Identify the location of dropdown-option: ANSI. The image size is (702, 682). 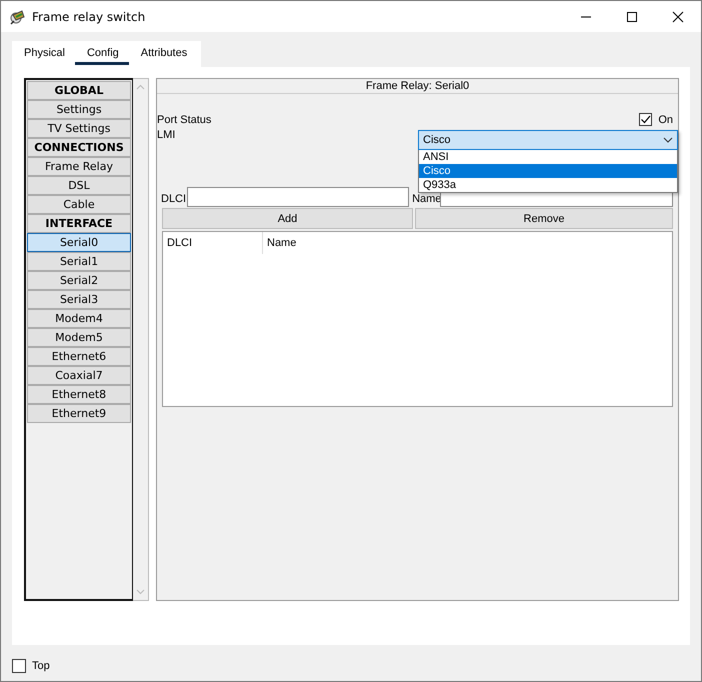
(548, 157).